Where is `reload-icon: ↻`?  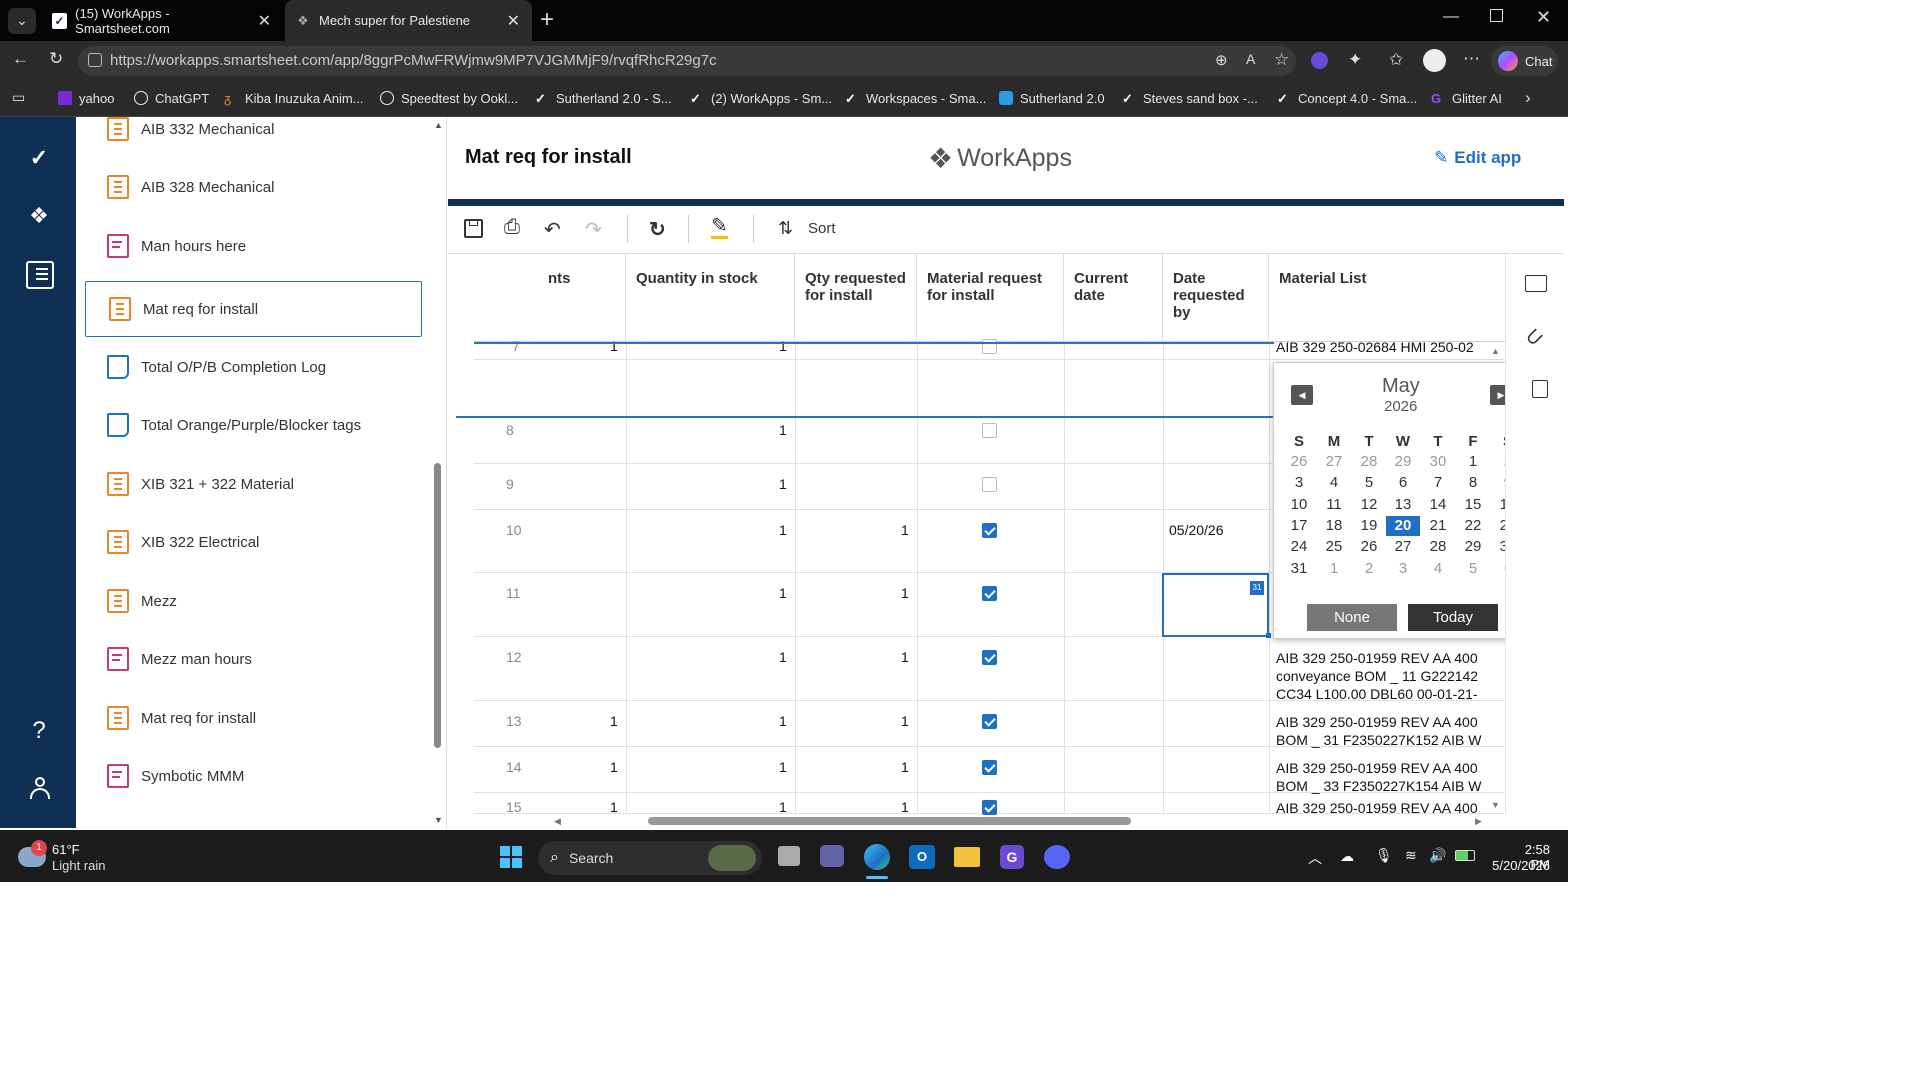
reload-icon: ↻ is located at coordinates (56, 59).